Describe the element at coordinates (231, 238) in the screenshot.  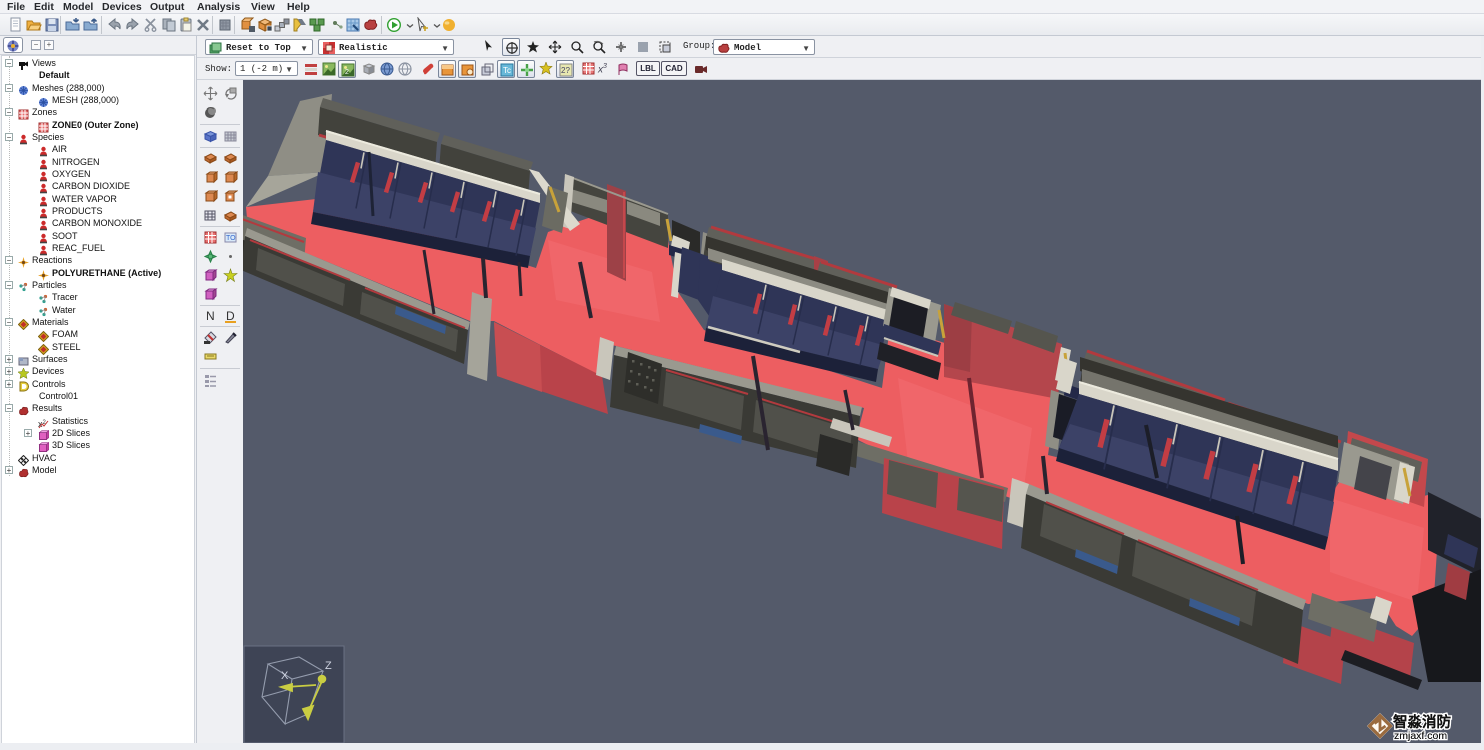
I see `svg-text: TO` at that location.